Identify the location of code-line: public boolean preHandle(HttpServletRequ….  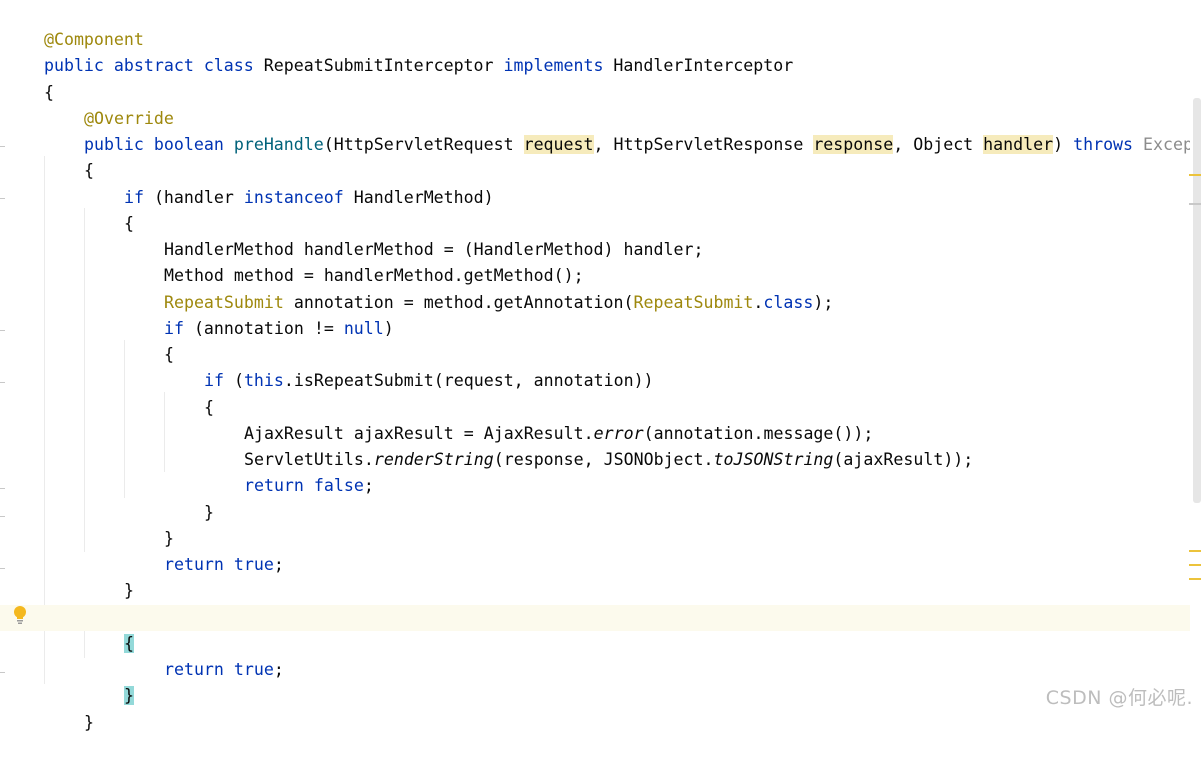
(622, 130).